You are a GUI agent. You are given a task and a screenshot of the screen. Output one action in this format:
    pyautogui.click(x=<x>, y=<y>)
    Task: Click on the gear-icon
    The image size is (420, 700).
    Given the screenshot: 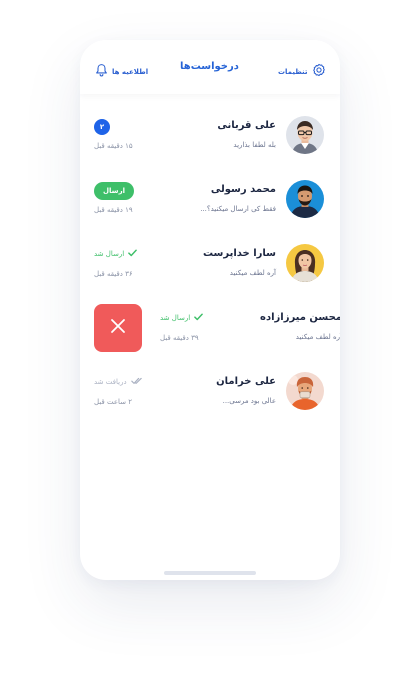 What is the action you would take?
    pyautogui.click(x=319, y=71)
    